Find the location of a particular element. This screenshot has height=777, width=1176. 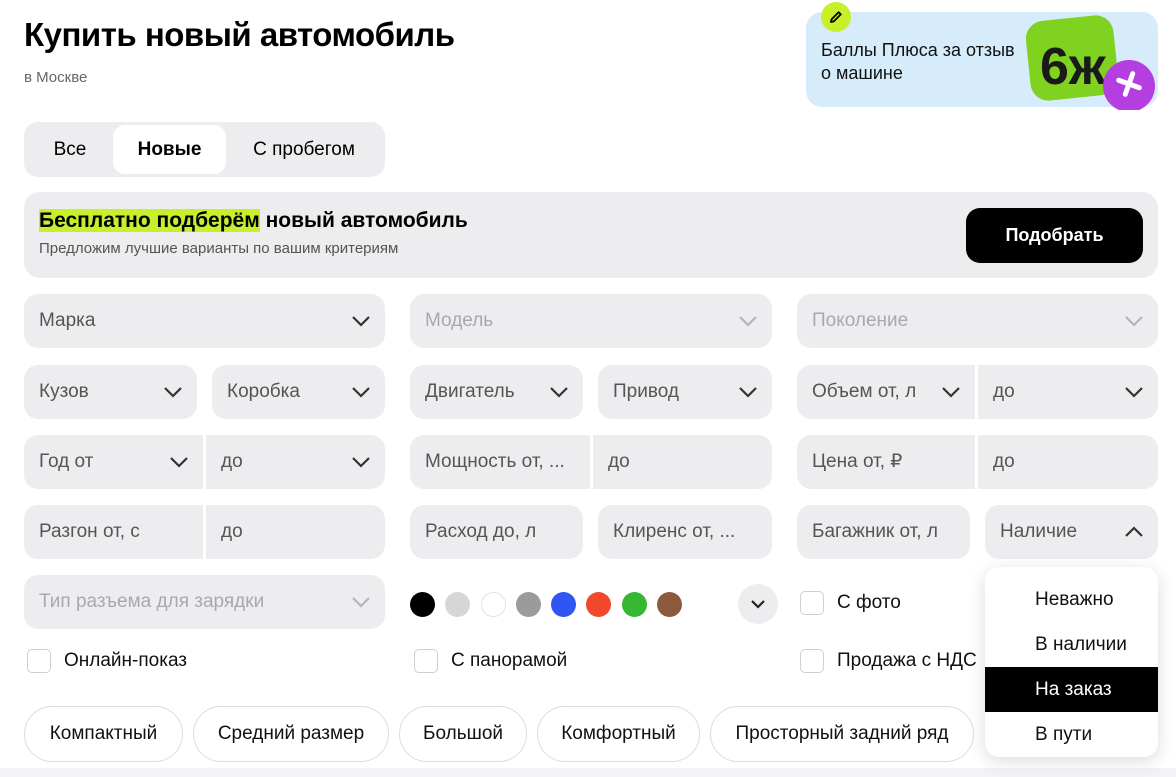

tab-used: С пробегом is located at coordinates (304, 149).